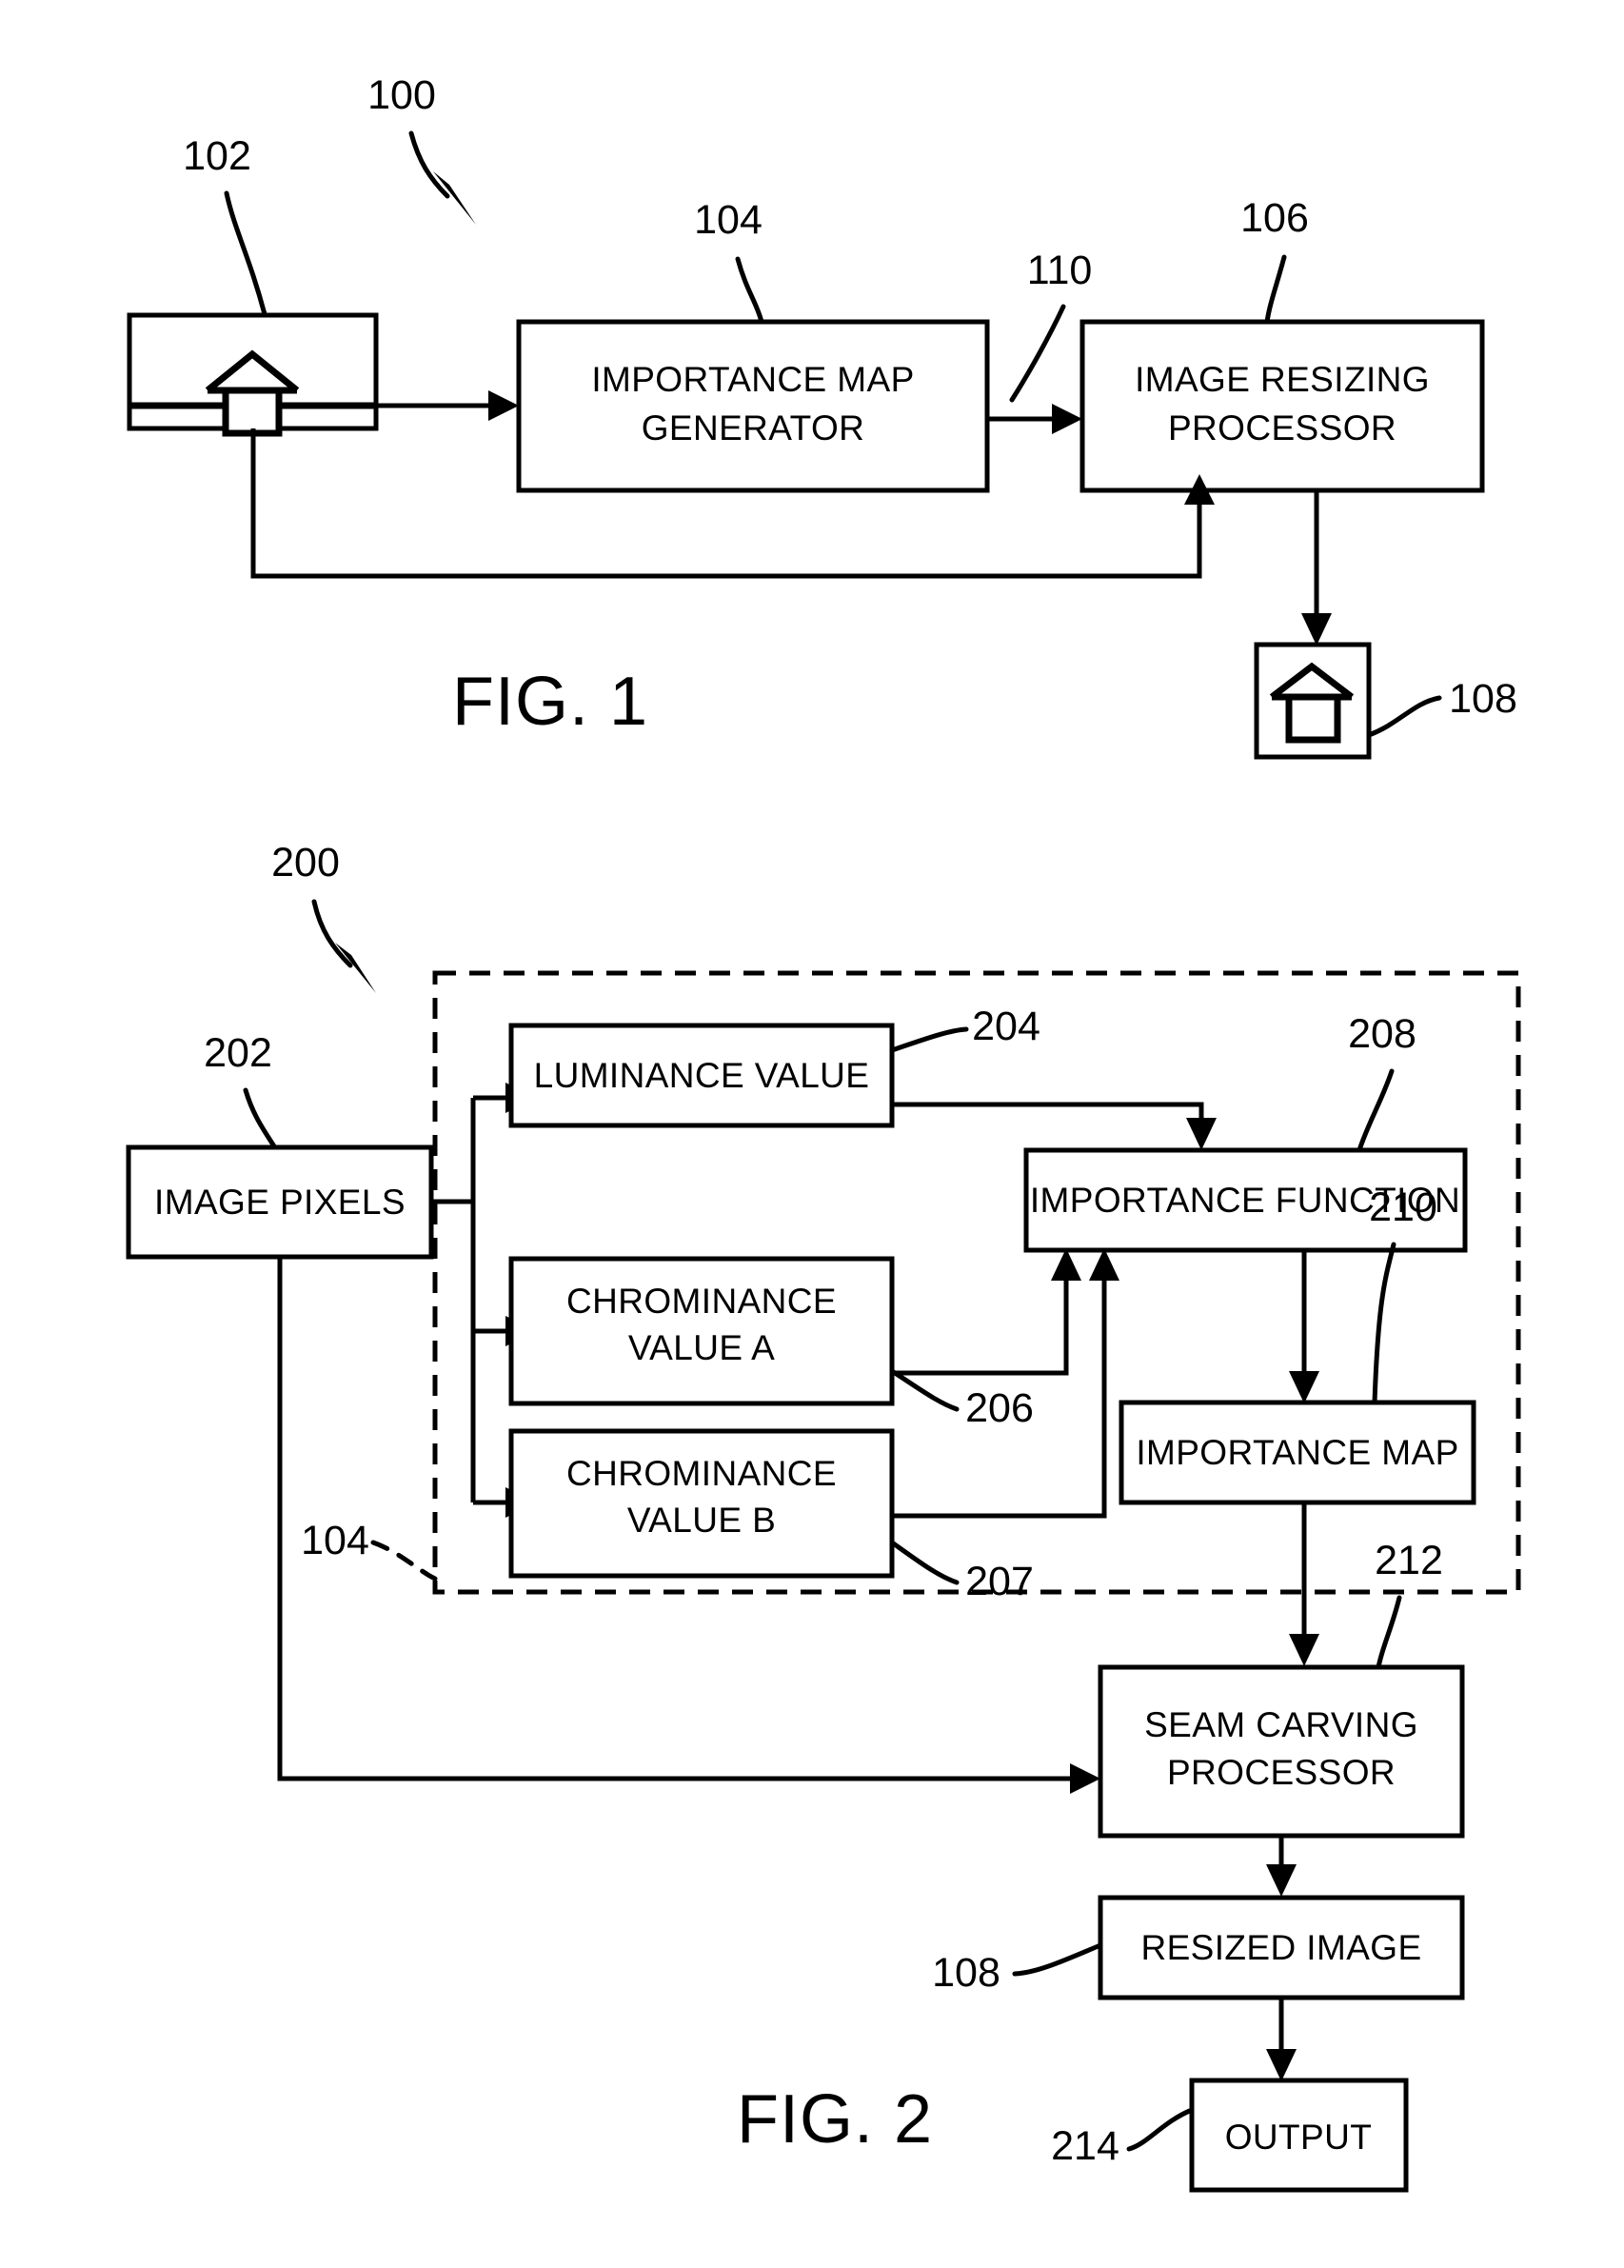 The image size is (1624, 2268). Describe the element at coordinates (404, 1561) in the screenshot. I see `leader-line-104-fig2` at that location.